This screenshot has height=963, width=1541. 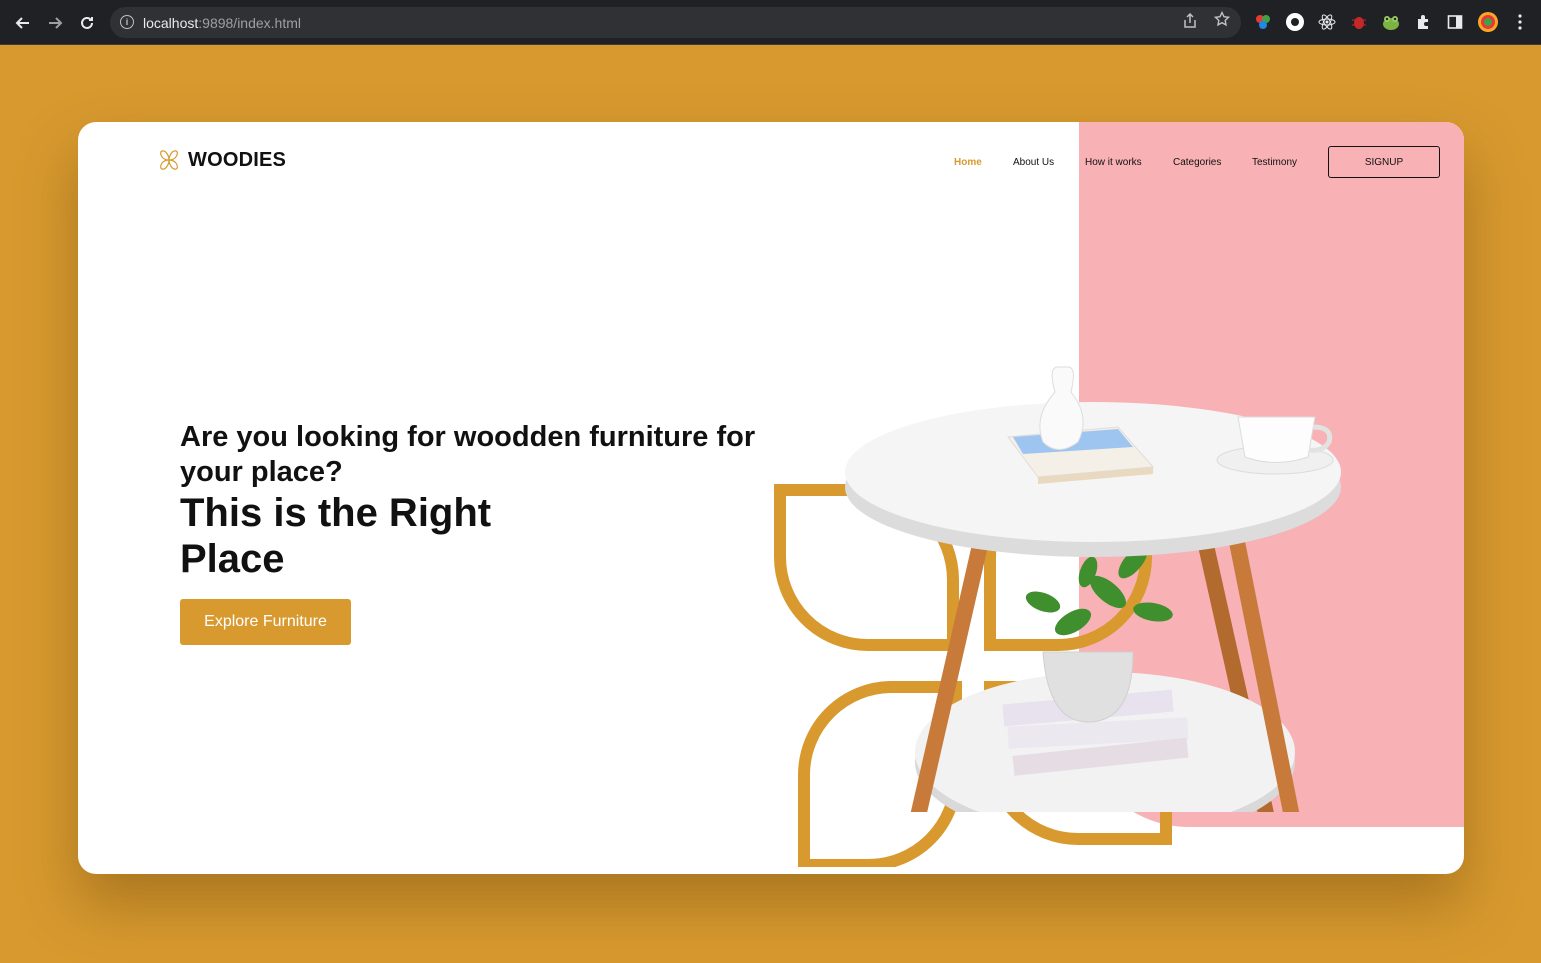 What do you see at coordinates (675, 22) in the screenshot?
I see `address-bar: i localhost:9898/index.html` at bounding box center [675, 22].